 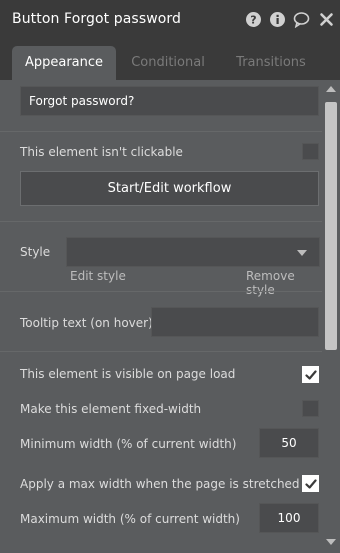 I want to click on chevron-down-icon, so click(x=302, y=253).